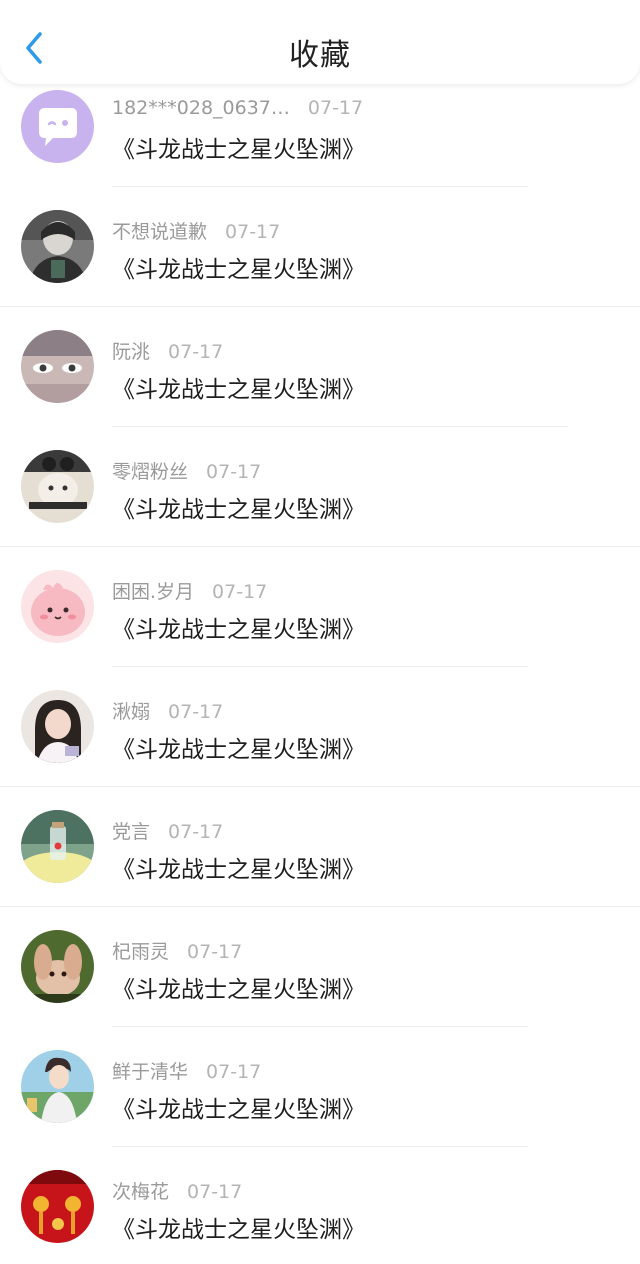 This screenshot has height=1264, width=640. What do you see at coordinates (131, 832) in the screenshot?
I see `username: 党言` at bounding box center [131, 832].